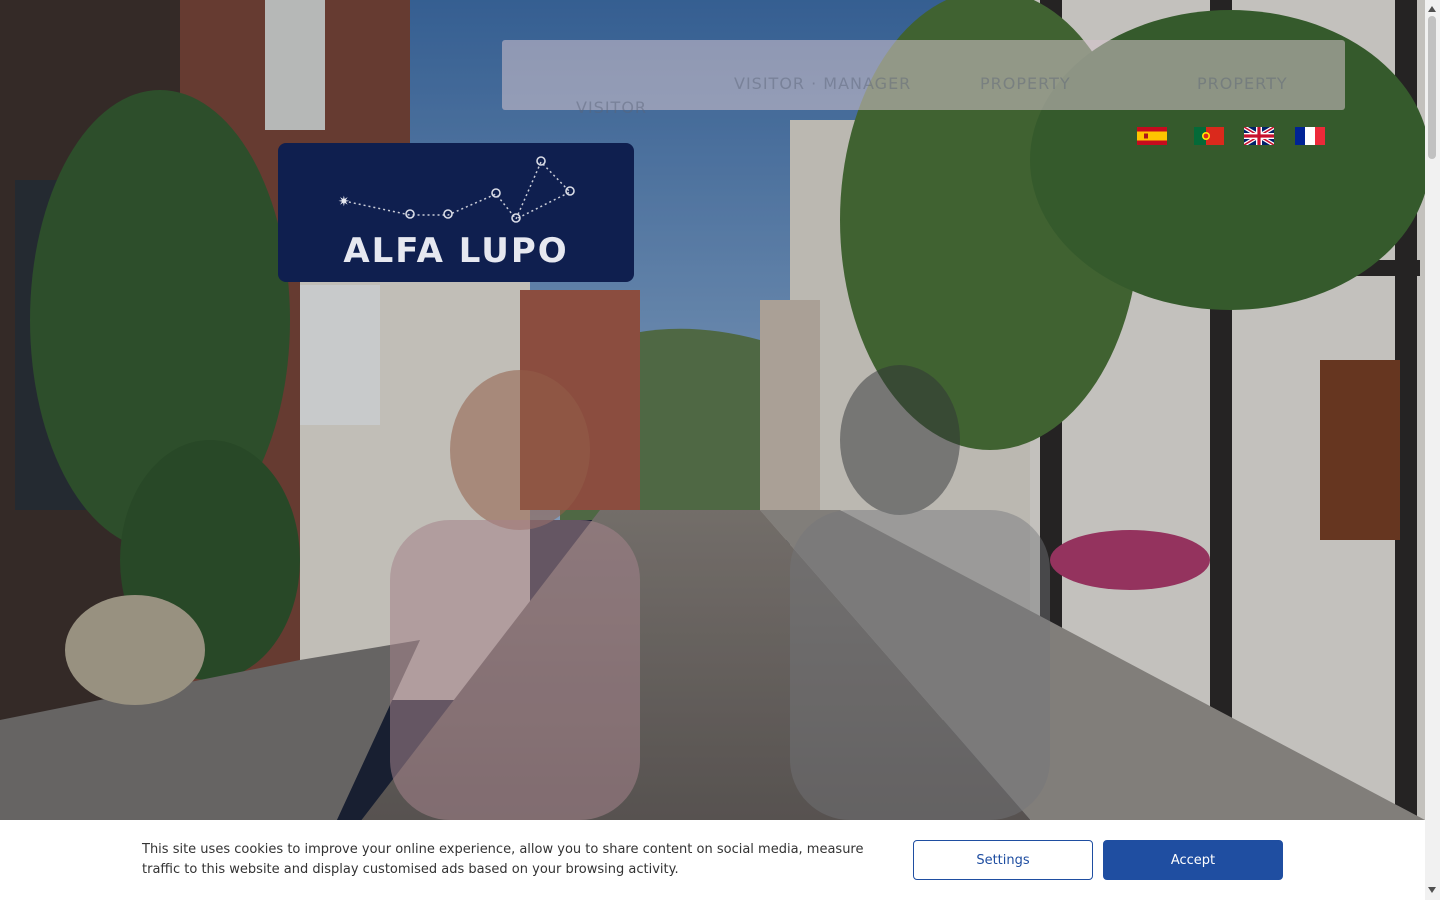 The image size is (1440, 900). Describe the element at coordinates (611, 107) in the screenshot. I see `nav-link-visitor: VISITOR` at that location.